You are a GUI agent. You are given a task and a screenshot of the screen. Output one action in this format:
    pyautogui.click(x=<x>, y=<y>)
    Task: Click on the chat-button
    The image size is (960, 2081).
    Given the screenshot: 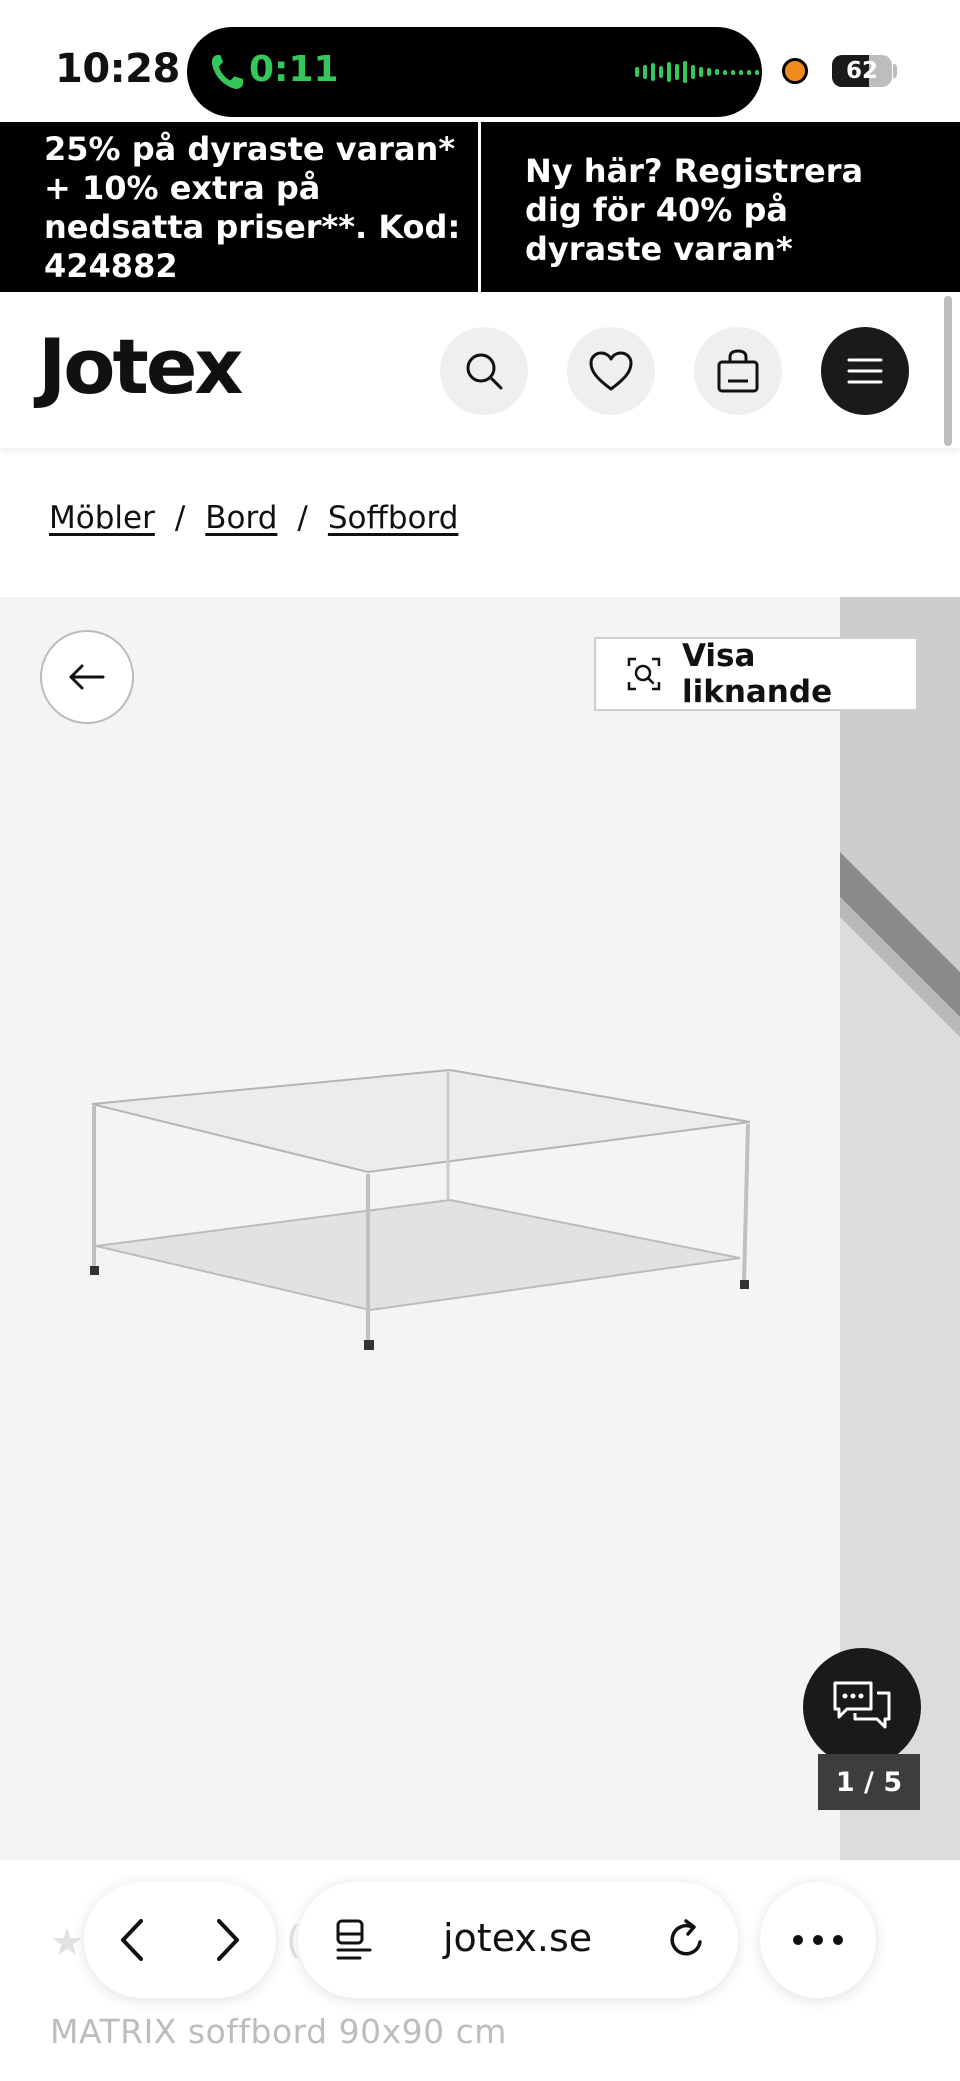 What is the action you would take?
    pyautogui.click(x=862, y=1707)
    